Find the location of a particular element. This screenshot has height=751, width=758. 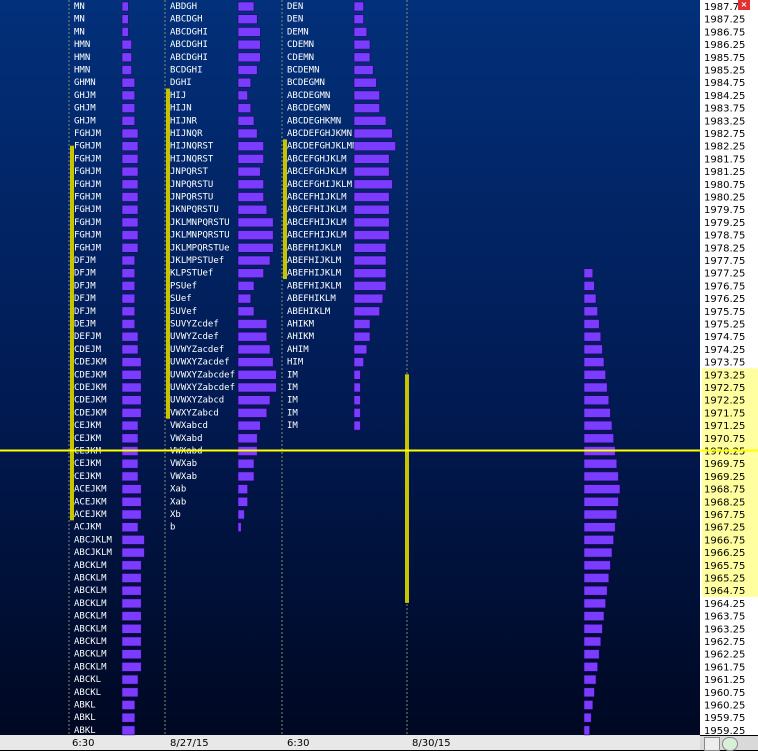

price-tick-label: 1986.75 is located at coordinates (724, 32).